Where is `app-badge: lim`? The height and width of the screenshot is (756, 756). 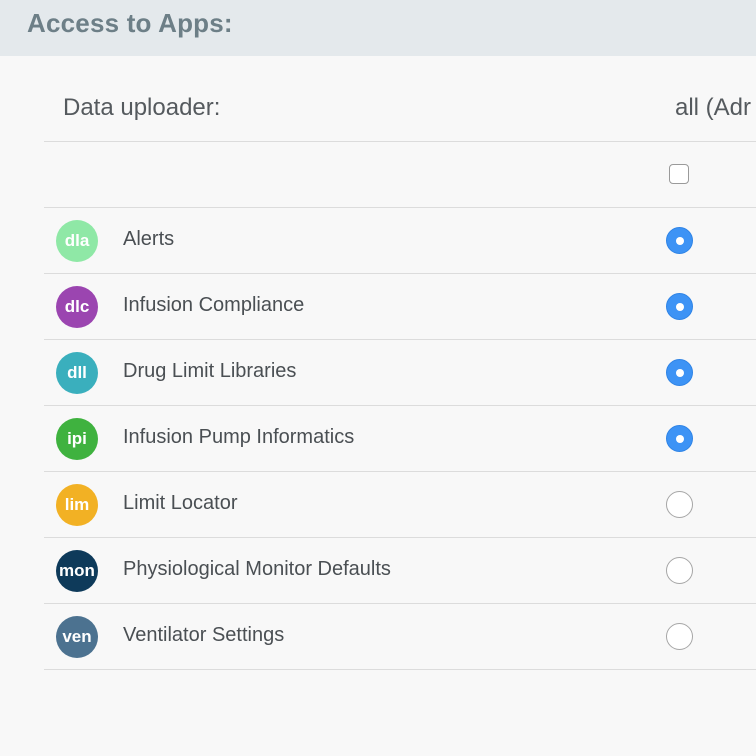
app-badge: lim is located at coordinates (77, 505).